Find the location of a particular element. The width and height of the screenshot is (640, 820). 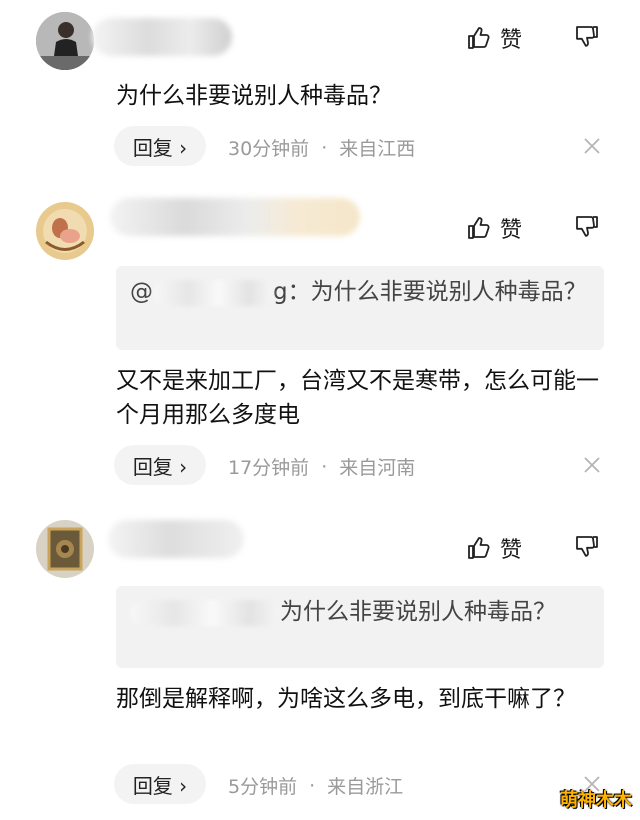

comment-text: 又不是来加工厂，台湾又不是寒带，怎么可能一个月用那么多度电 is located at coordinates (357, 398).